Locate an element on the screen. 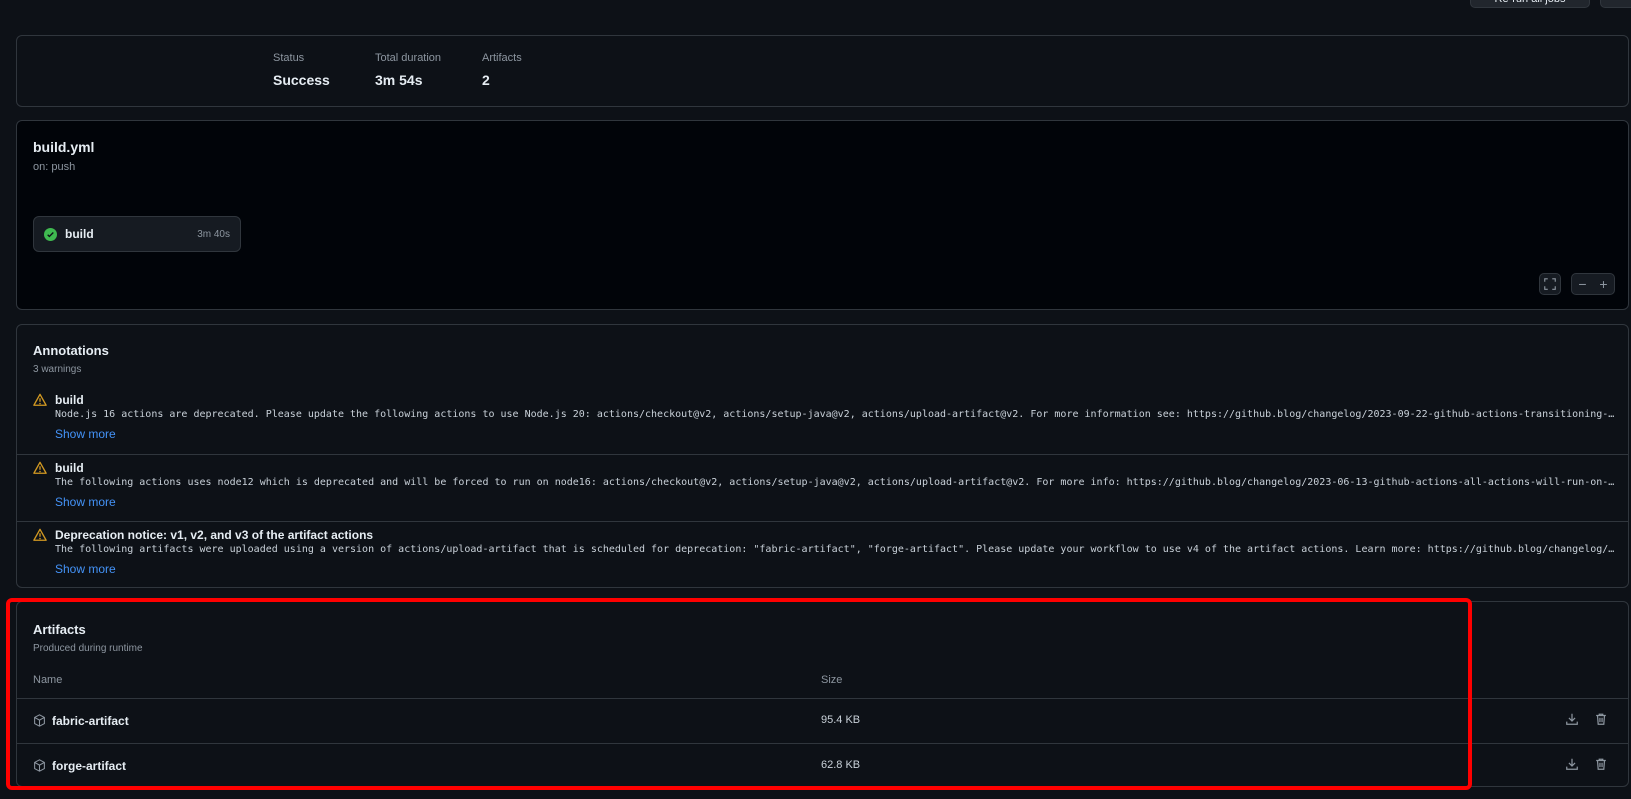 This screenshot has height=799, width=1631. artifact-size: 62.8 KB is located at coordinates (841, 765).